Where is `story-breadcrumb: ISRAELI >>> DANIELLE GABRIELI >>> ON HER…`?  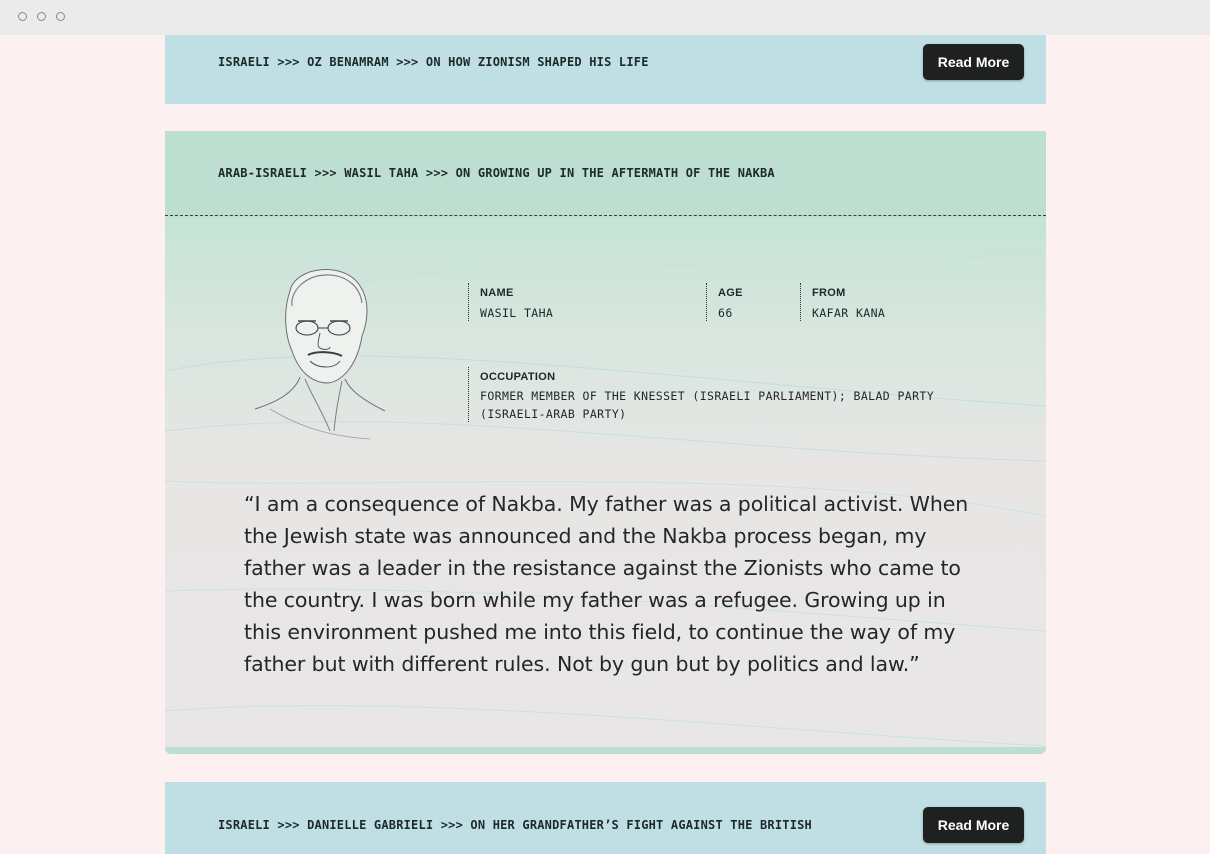 story-breadcrumb: ISRAELI >>> DANIELLE GABRIELI >>> ON HER… is located at coordinates (515, 825).